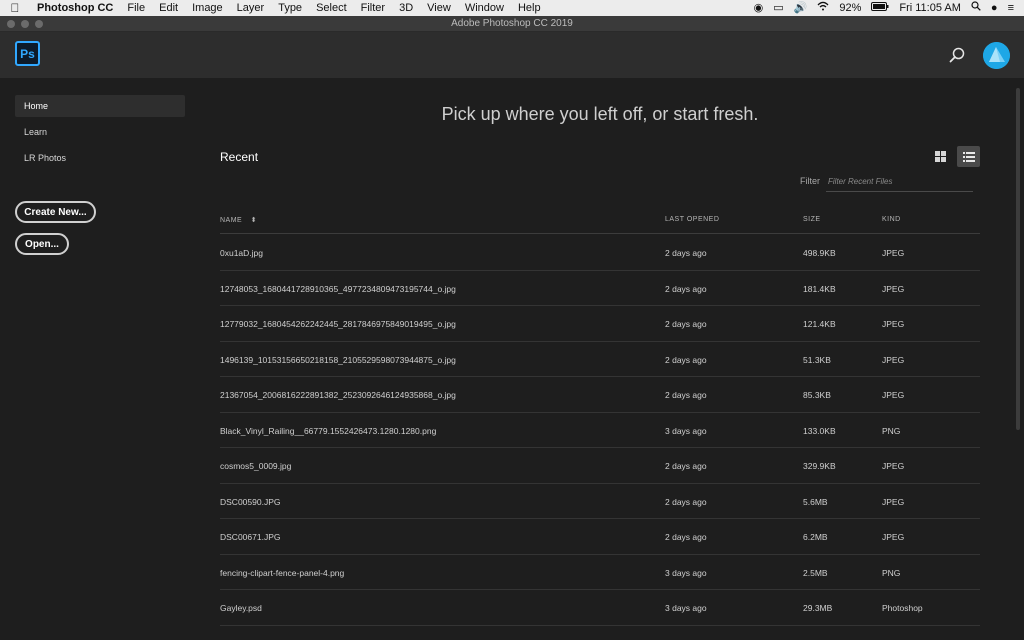 The image size is (1024, 640). Describe the element at coordinates (778, 8) in the screenshot. I see `airplay-icon: ▭` at that location.